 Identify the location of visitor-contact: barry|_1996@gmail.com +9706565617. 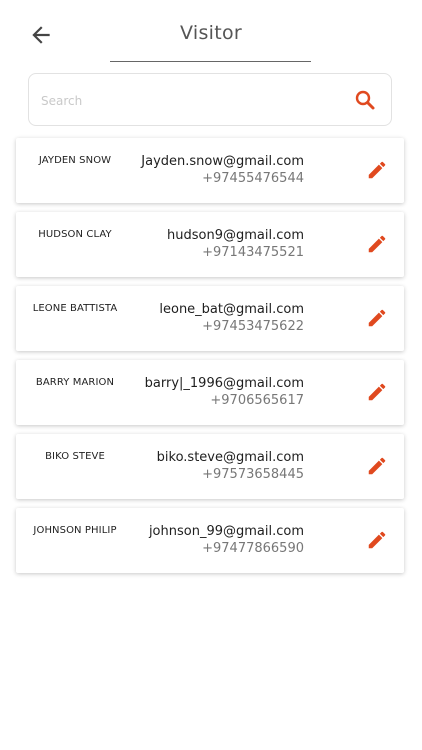
(224, 392).